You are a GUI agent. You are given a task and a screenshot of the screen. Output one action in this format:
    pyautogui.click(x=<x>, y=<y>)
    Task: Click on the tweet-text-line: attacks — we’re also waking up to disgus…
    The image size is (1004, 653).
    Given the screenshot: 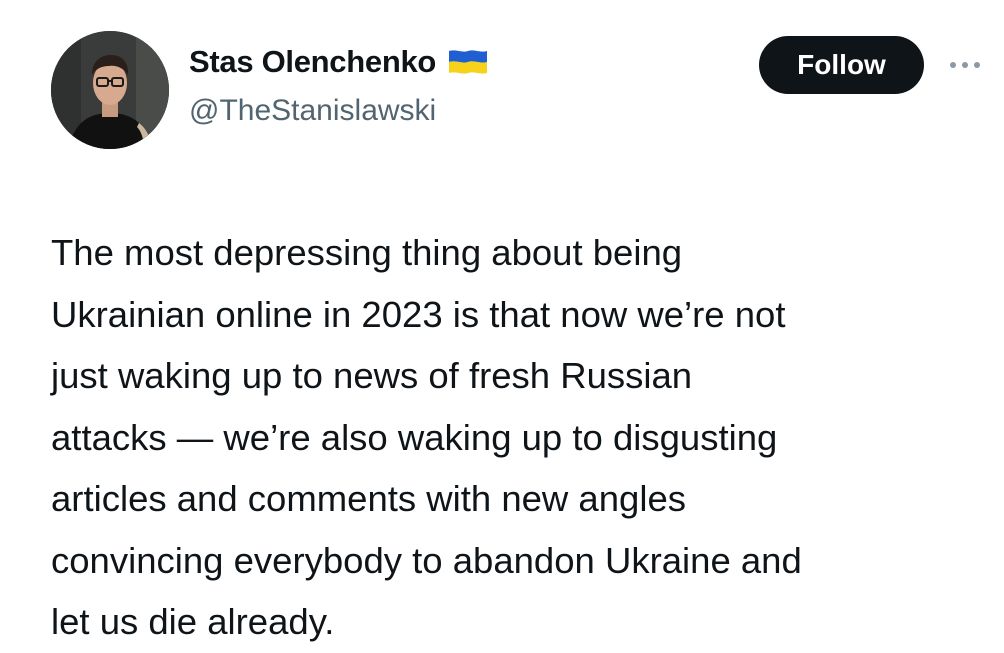 What is the action you would take?
    pyautogui.click(x=414, y=437)
    